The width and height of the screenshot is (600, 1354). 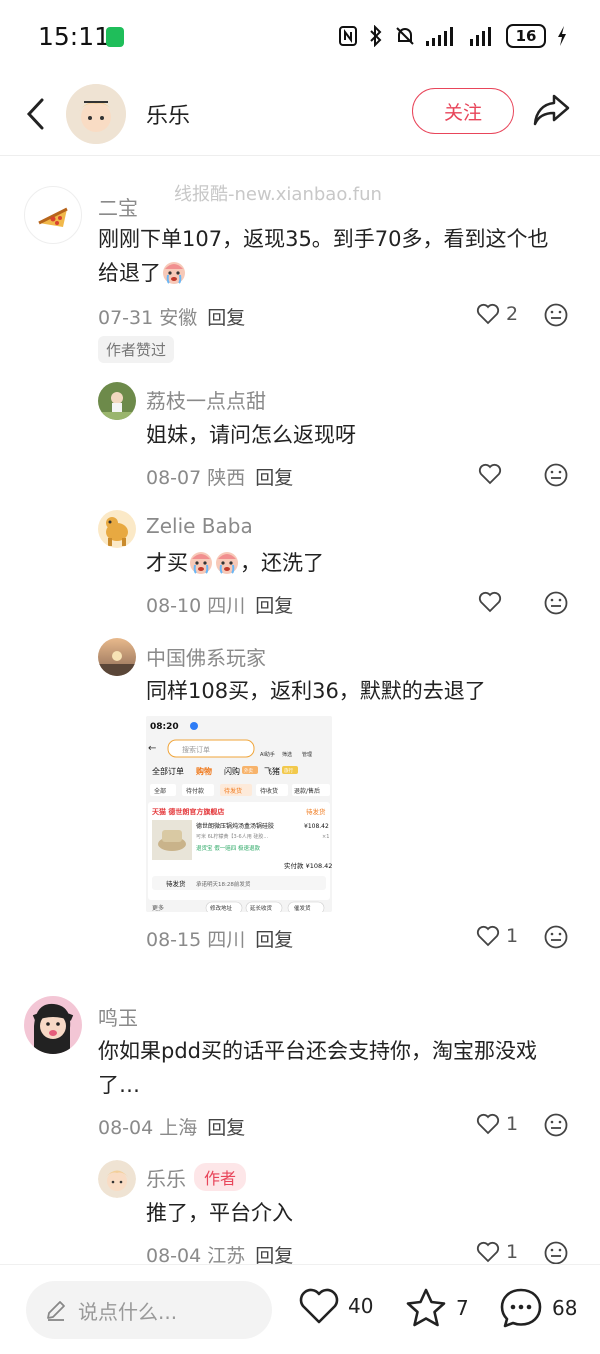 I want to click on star-icon, so click(x=426, y=1307).